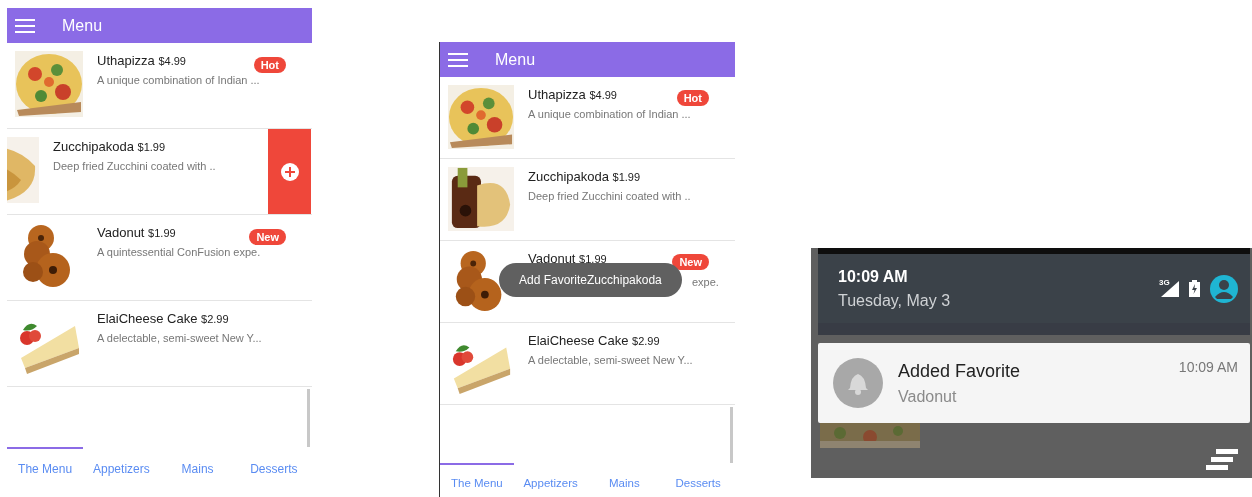 The image size is (1252, 497). Describe the element at coordinates (1224, 288) in the screenshot. I see `user-avatar-icon` at that location.